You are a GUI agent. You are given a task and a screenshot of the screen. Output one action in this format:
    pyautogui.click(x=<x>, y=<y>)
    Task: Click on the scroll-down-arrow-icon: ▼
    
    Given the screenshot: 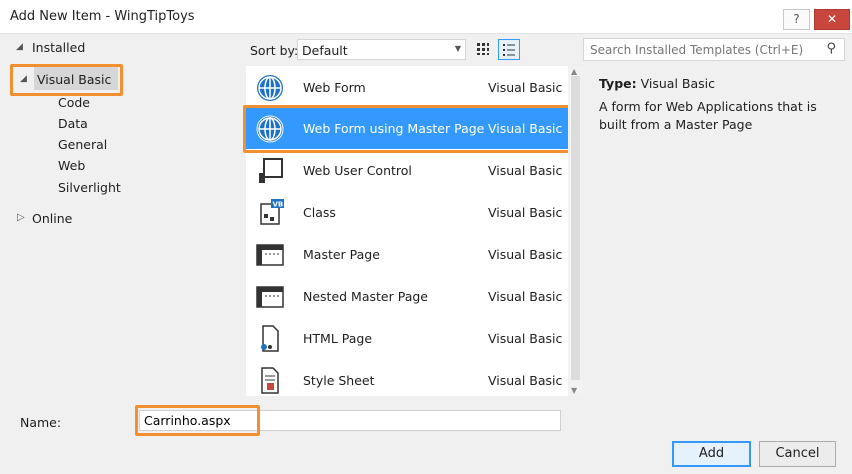 What is the action you would take?
    pyautogui.click(x=574, y=390)
    